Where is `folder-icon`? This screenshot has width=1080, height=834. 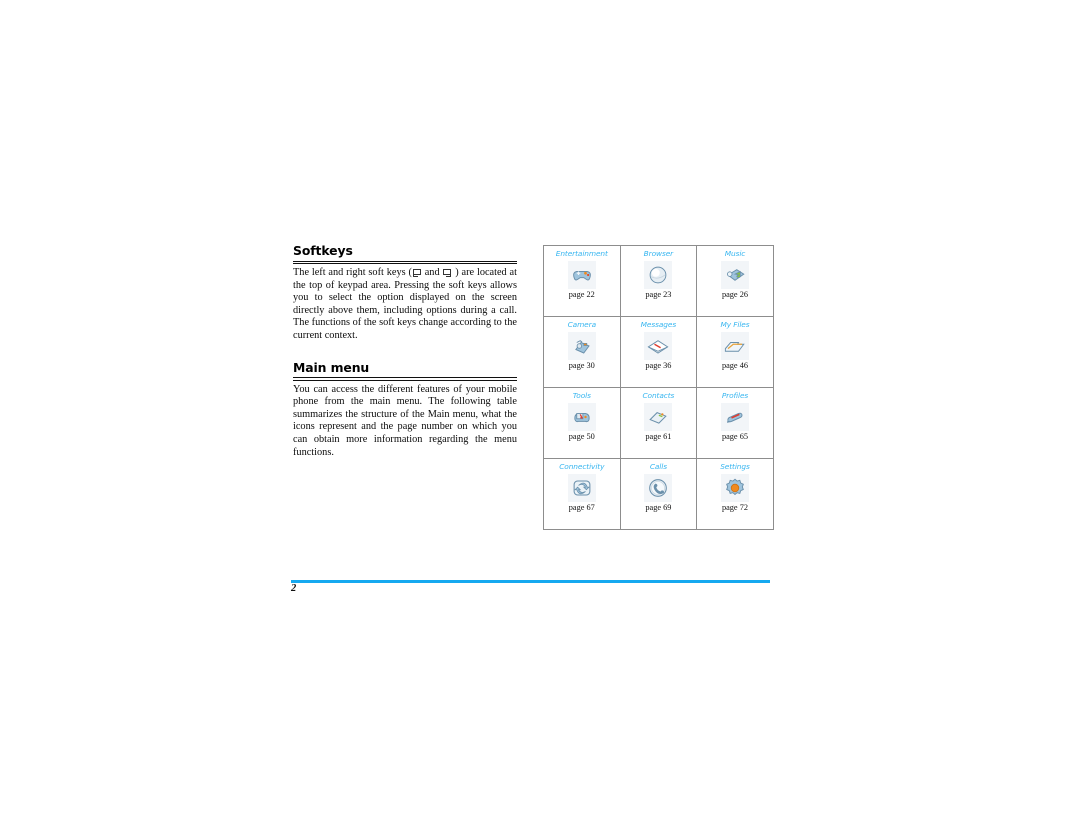 folder-icon is located at coordinates (734, 346).